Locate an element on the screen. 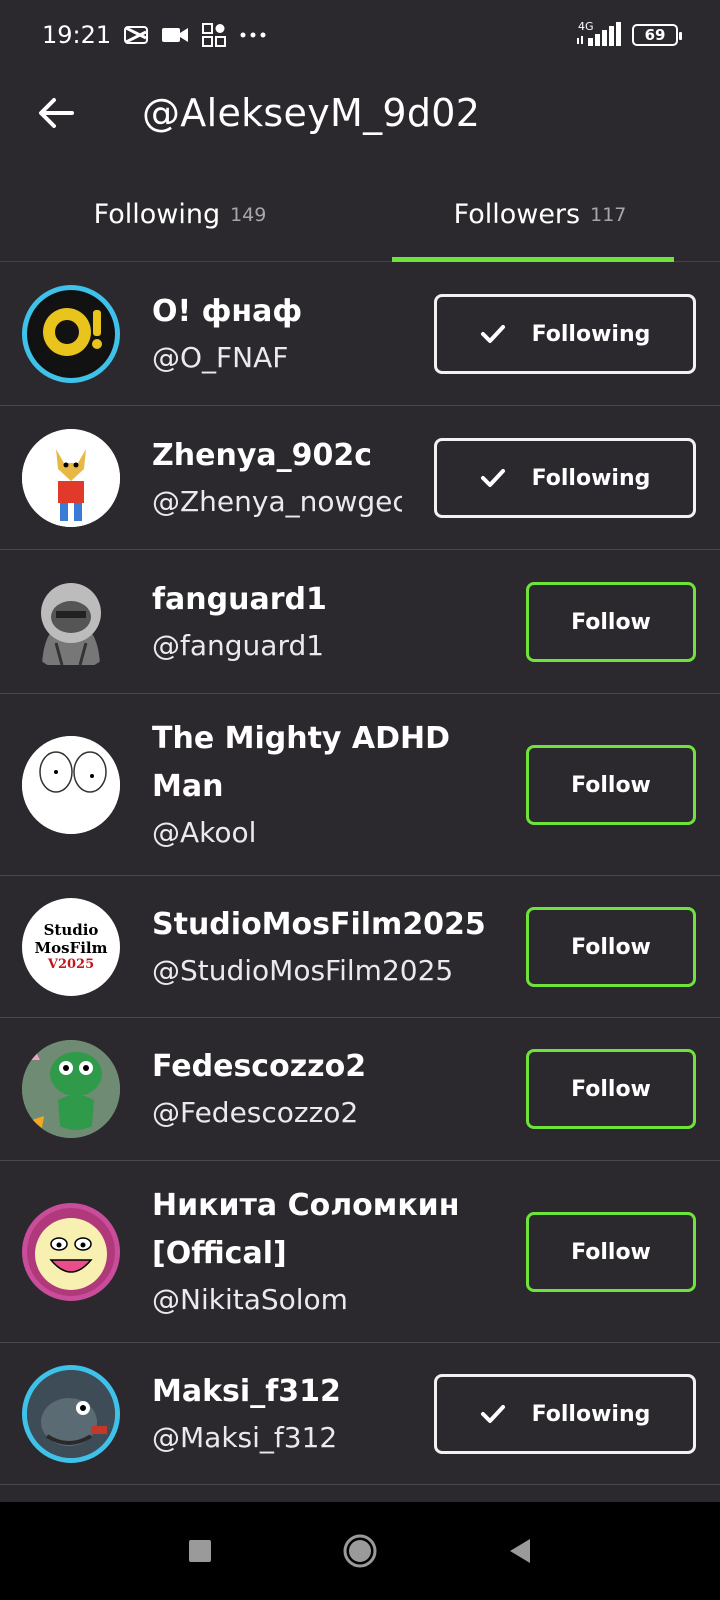 The width and height of the screenshot is (720, 1600). battery-icon: 69 is located at coordinates (657, 35).